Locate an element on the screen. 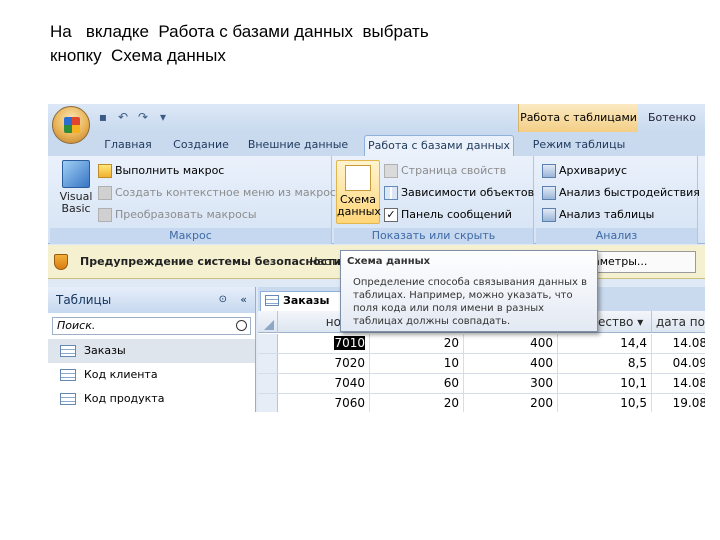 This screenshot has width=720, height=540. cell-value: 7010 is located at coordinates (349, 343).